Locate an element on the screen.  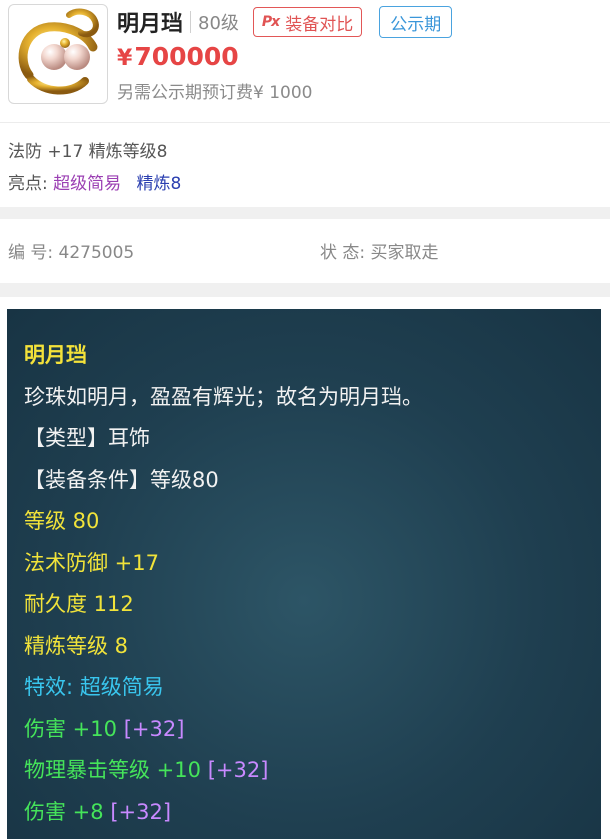
item-thumbnail is located at coordinates (58, 54).